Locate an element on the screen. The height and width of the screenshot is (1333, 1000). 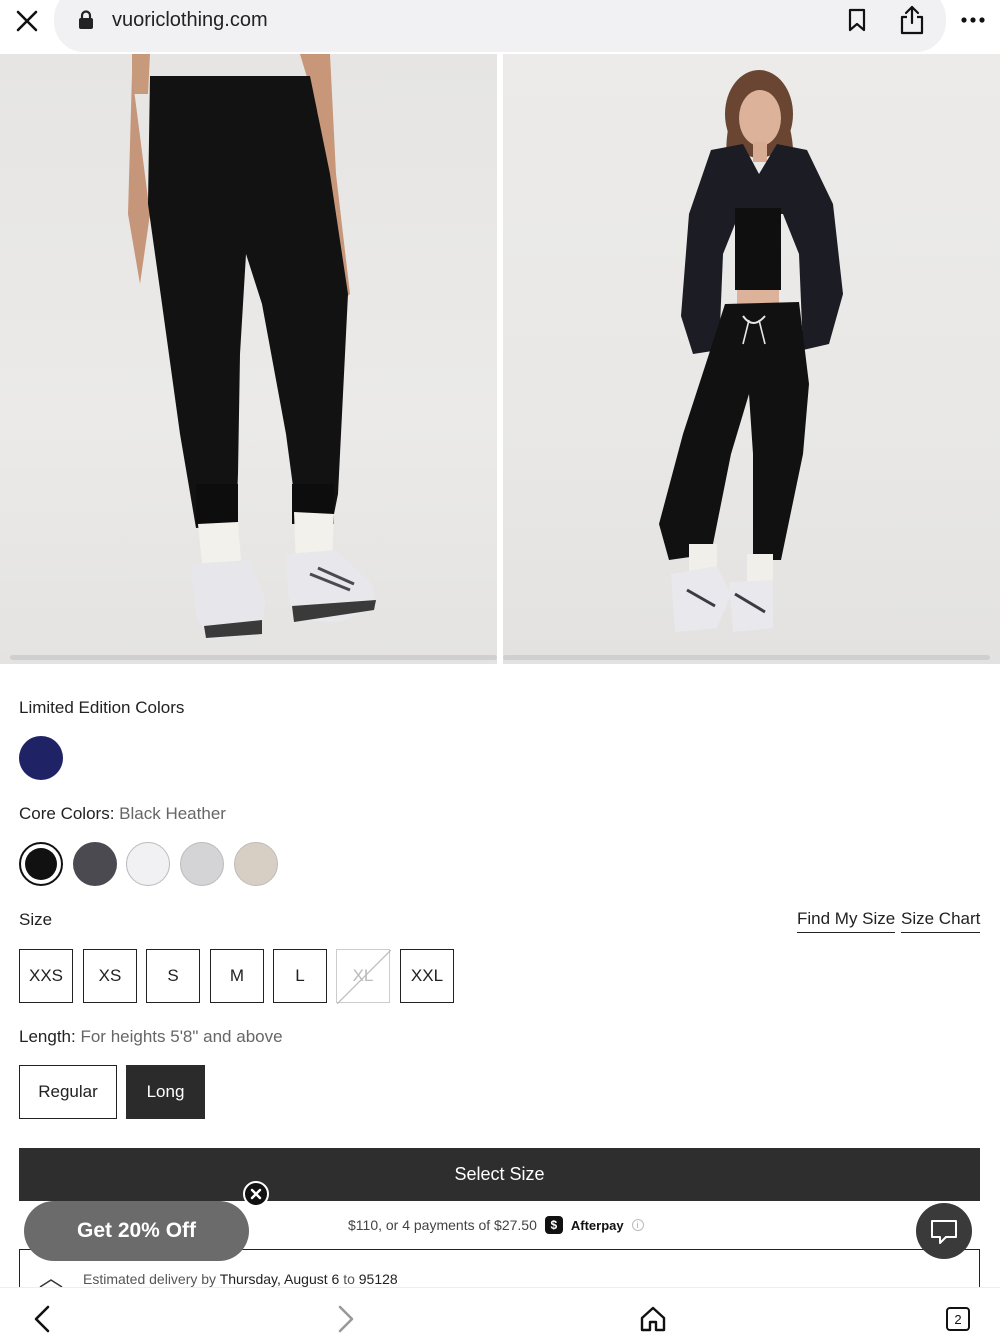
promo-button: Get 20% Off is located at coordinates (136, 1231).